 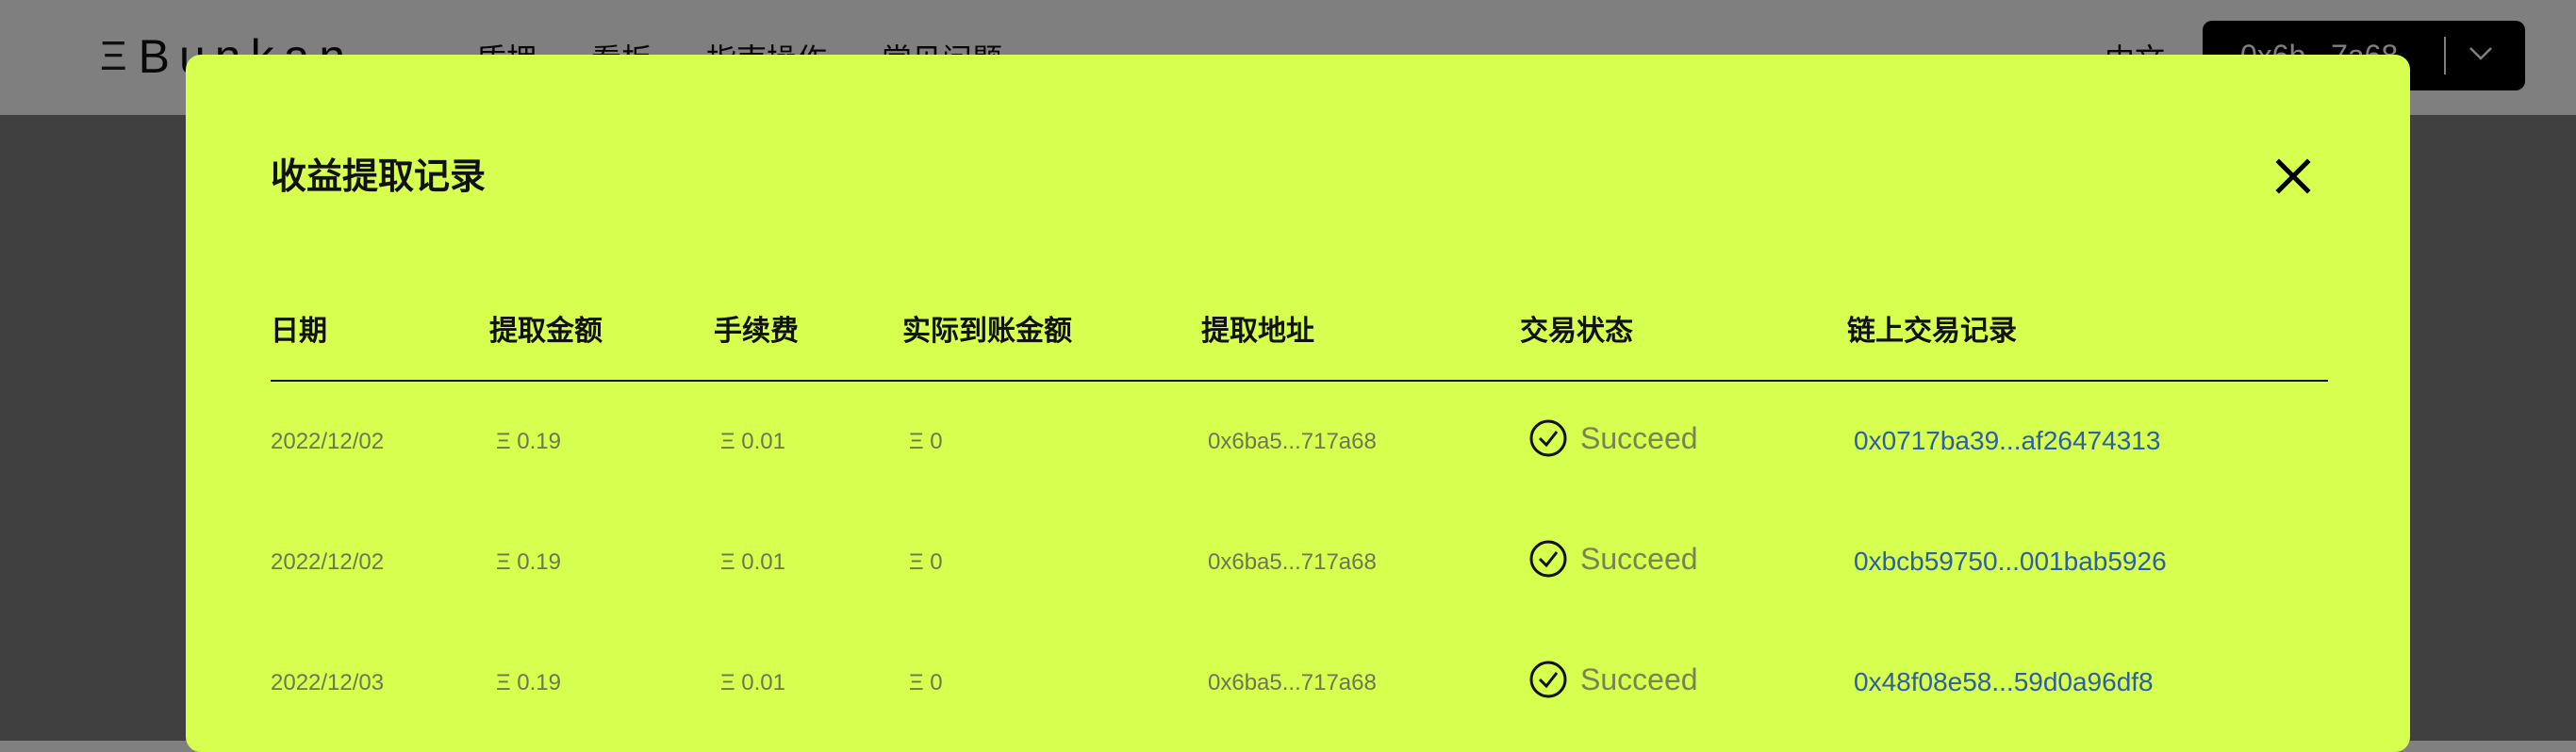 What do you see at coordinates (1932, 331) in the screenshot?
I see `column-header-tx: 链上交易记录` at bounding box center [1932, 331].